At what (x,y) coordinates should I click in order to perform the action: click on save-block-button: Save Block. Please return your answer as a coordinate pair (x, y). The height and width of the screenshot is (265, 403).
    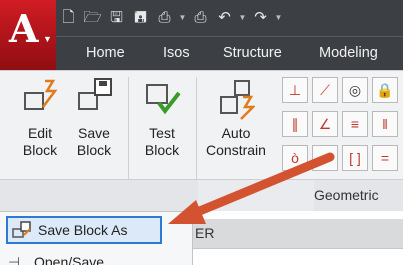
    Looking at the image, I should click on (94, 118).